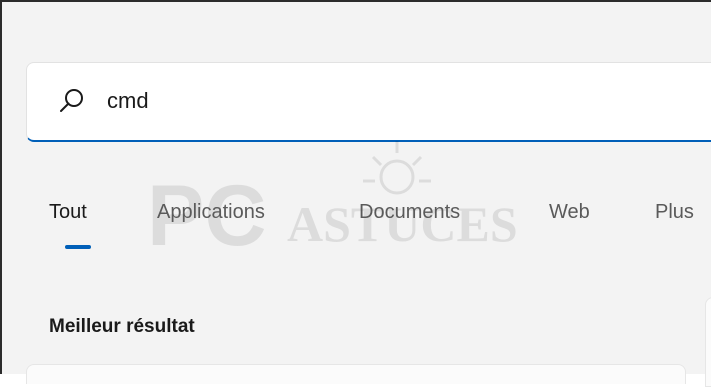 The width and height of the screenshot is (711, 387). Describe the element at coordinates (387, 101) in the screenshot. I see `search-input` at that location.